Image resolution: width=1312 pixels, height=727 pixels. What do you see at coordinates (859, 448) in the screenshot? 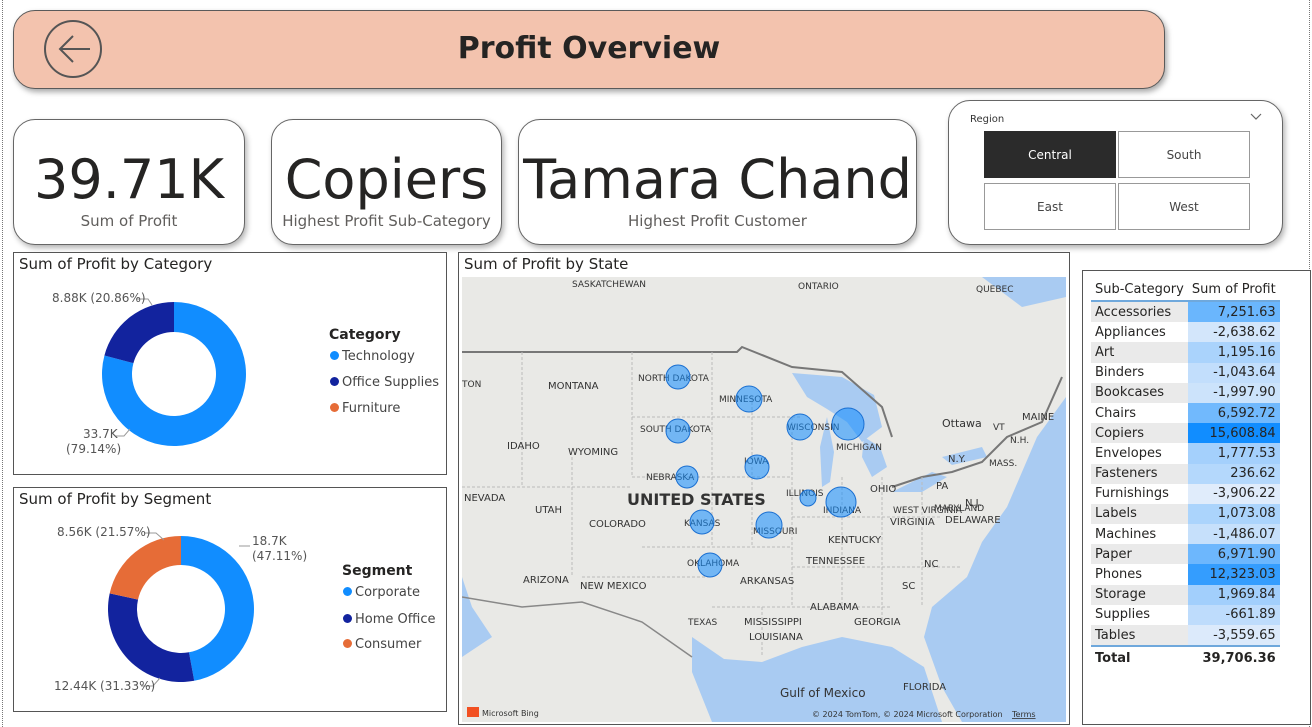
I see `map-label-michigan: MICHIGAN` at bounding box center [859, 448].